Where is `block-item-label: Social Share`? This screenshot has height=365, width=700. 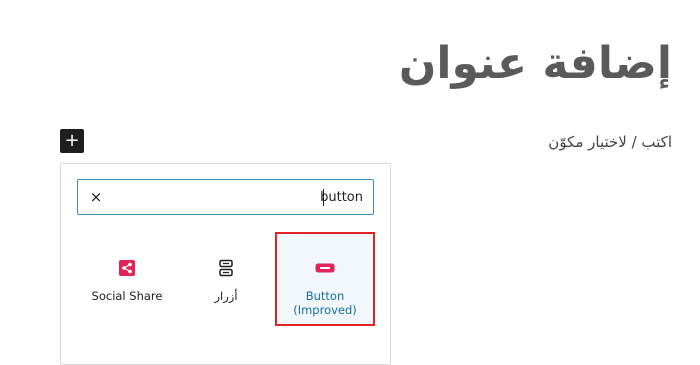
block-item-label: Social Share is located at coordinates (127, 296).